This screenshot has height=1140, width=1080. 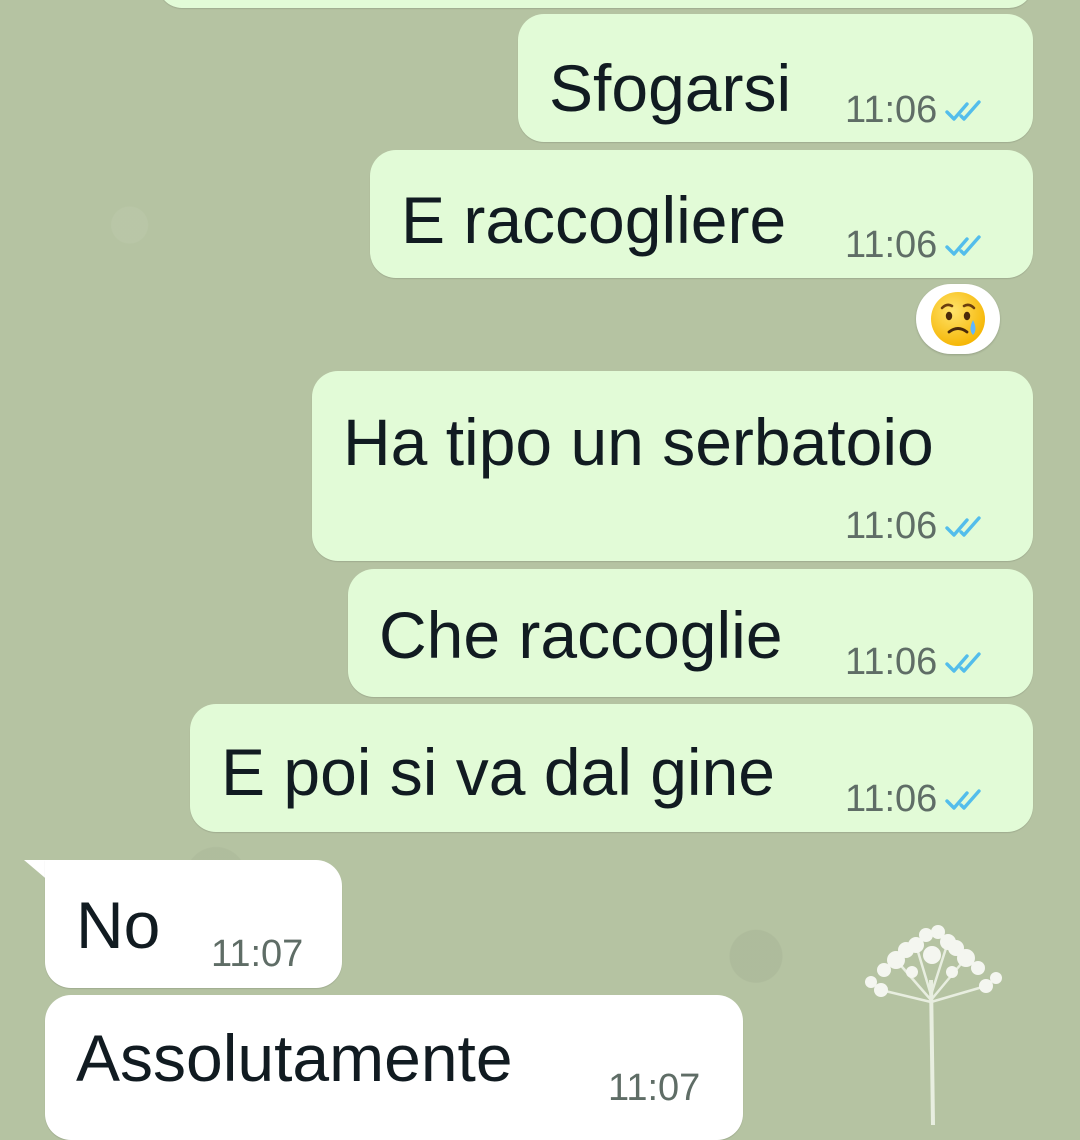 I want to click on message-text: No, so click(x=118, y=925).